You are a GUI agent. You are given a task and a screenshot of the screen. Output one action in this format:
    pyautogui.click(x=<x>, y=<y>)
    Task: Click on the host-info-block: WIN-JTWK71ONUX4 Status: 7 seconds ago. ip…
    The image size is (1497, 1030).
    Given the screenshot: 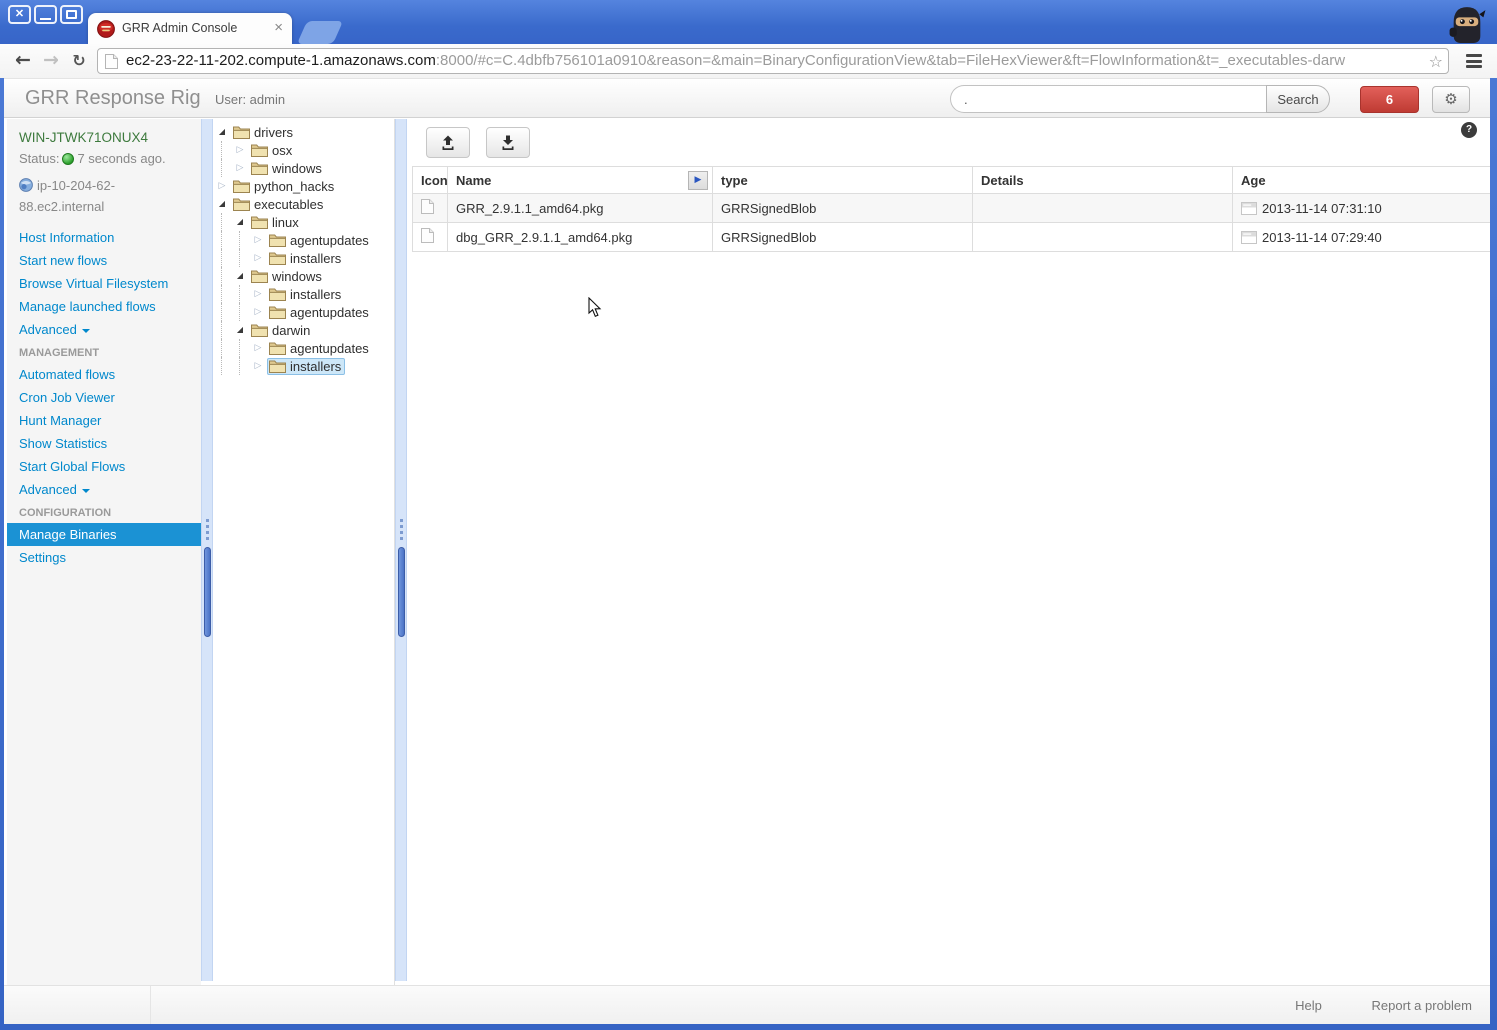 What is the action you would take?
    pyautogui.click(x=104, y=168)
    